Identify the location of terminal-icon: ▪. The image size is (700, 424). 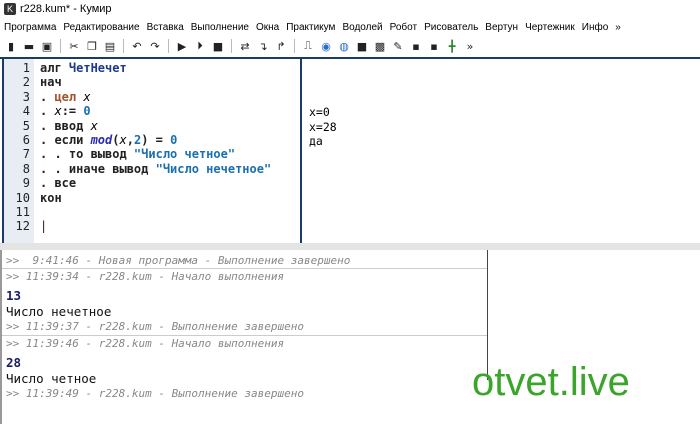
(434, 46).